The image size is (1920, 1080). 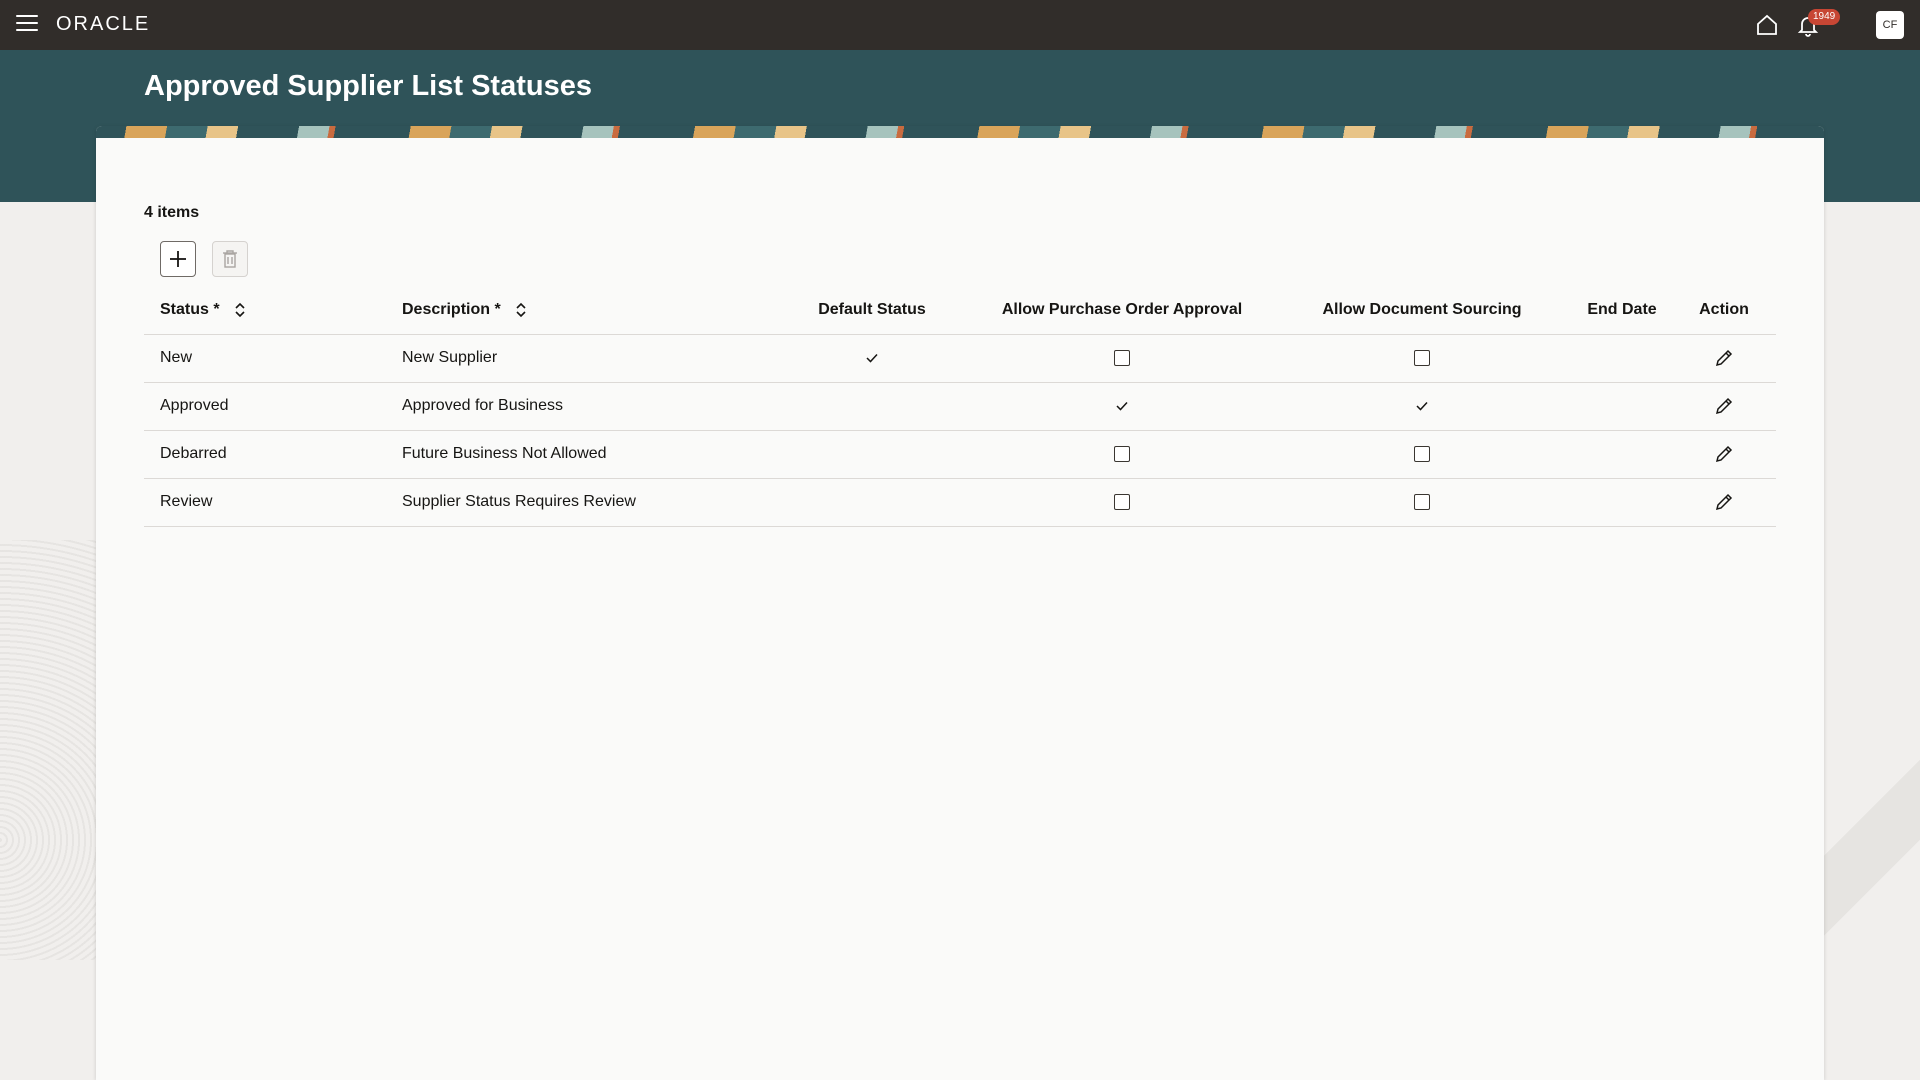 What do you see at coordinates (50, 750) in the screenshot?
I see `background-decoration` at bounding box center [50, 750].